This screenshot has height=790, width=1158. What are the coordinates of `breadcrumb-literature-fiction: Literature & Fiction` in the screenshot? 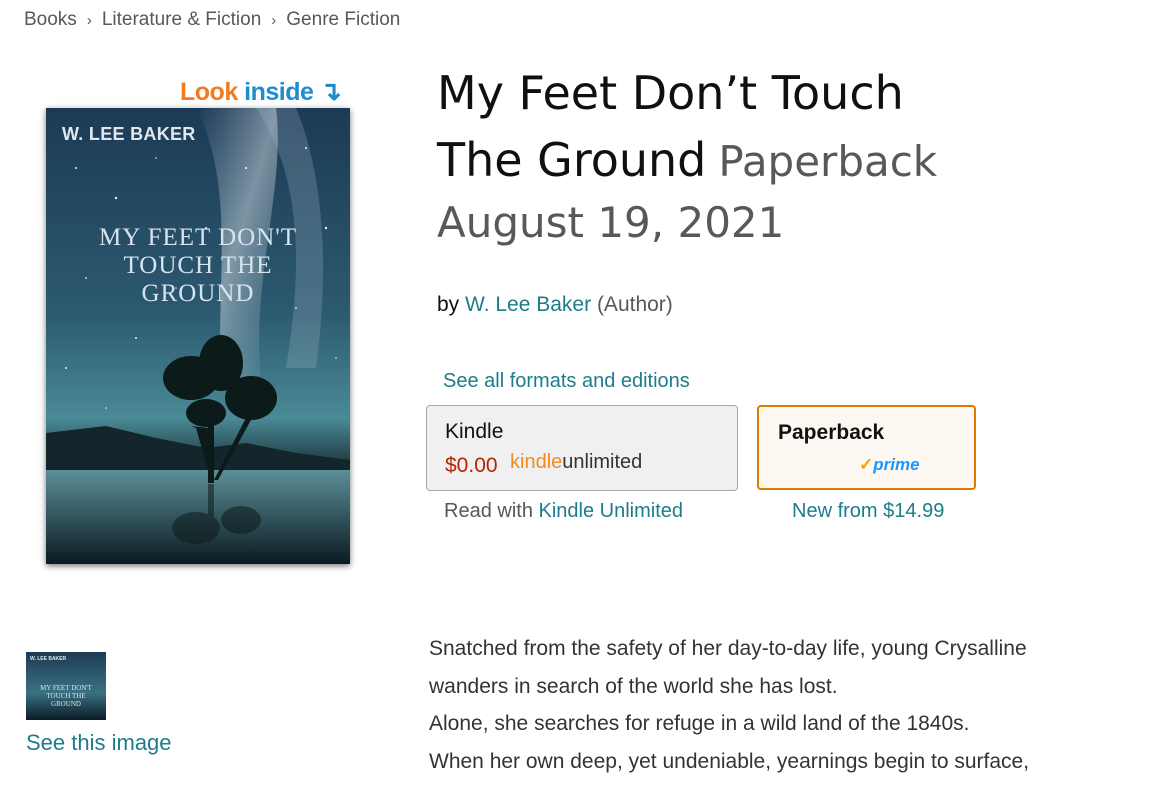 It's located at (181, 20).